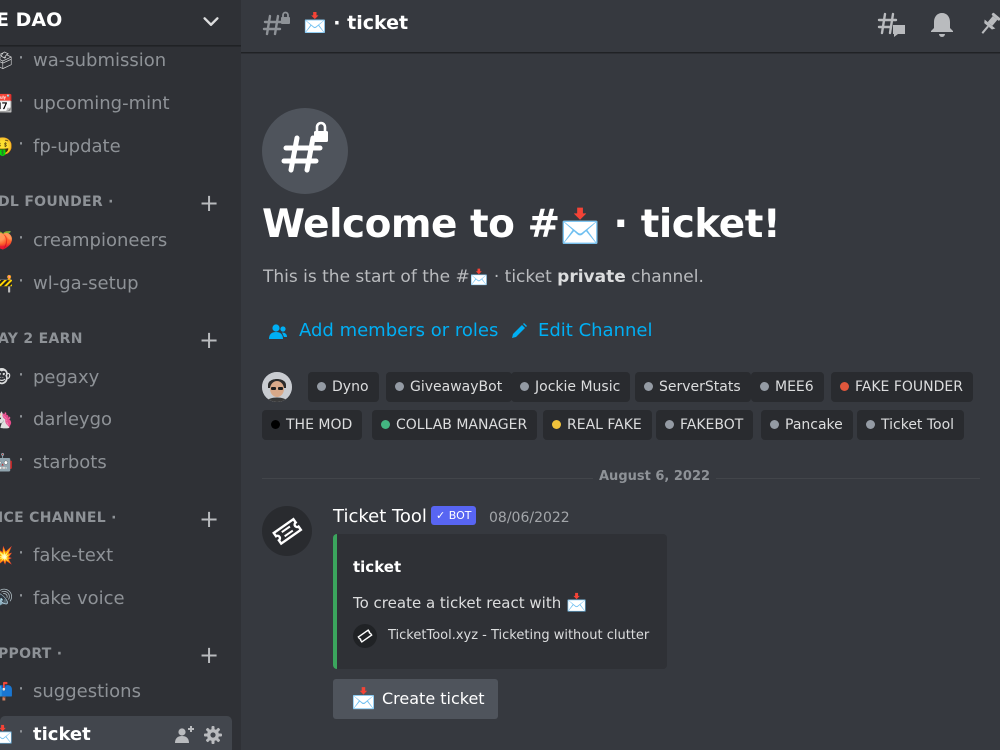 The height and width of the screenshot is (750, 1000). What do you see at coordinates (120, 23) in the screenshot?
I see `server-header: E DAO` at bounding box center [120, 23].